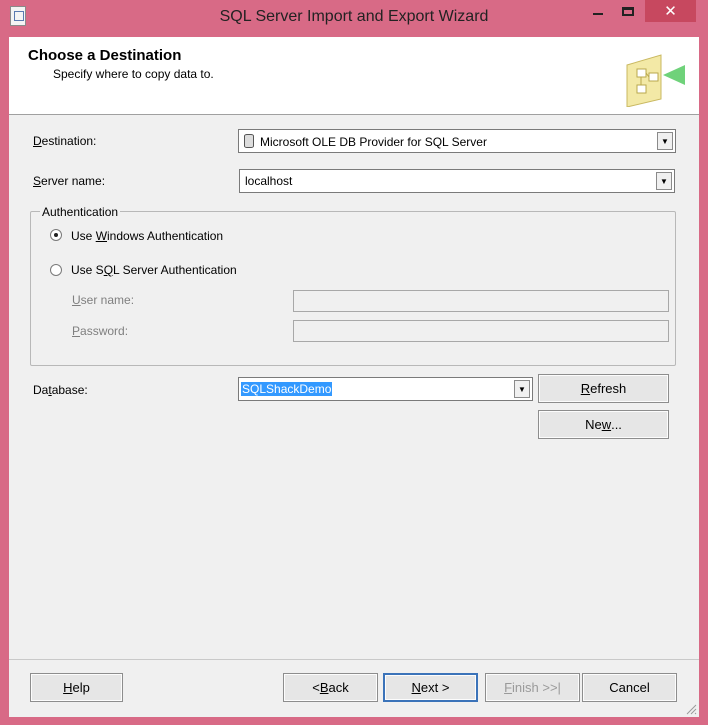 Image resolution: width=708 pixels, height=725 pixels. I want to click on refresh-label-accesskey: R, so click(585, 388).